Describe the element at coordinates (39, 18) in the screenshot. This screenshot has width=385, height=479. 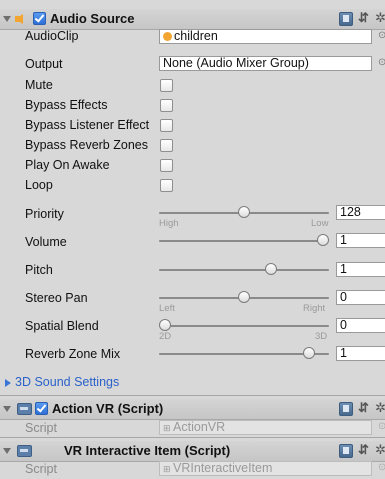
I see `audio-source-enabled-checkbox` at that location.